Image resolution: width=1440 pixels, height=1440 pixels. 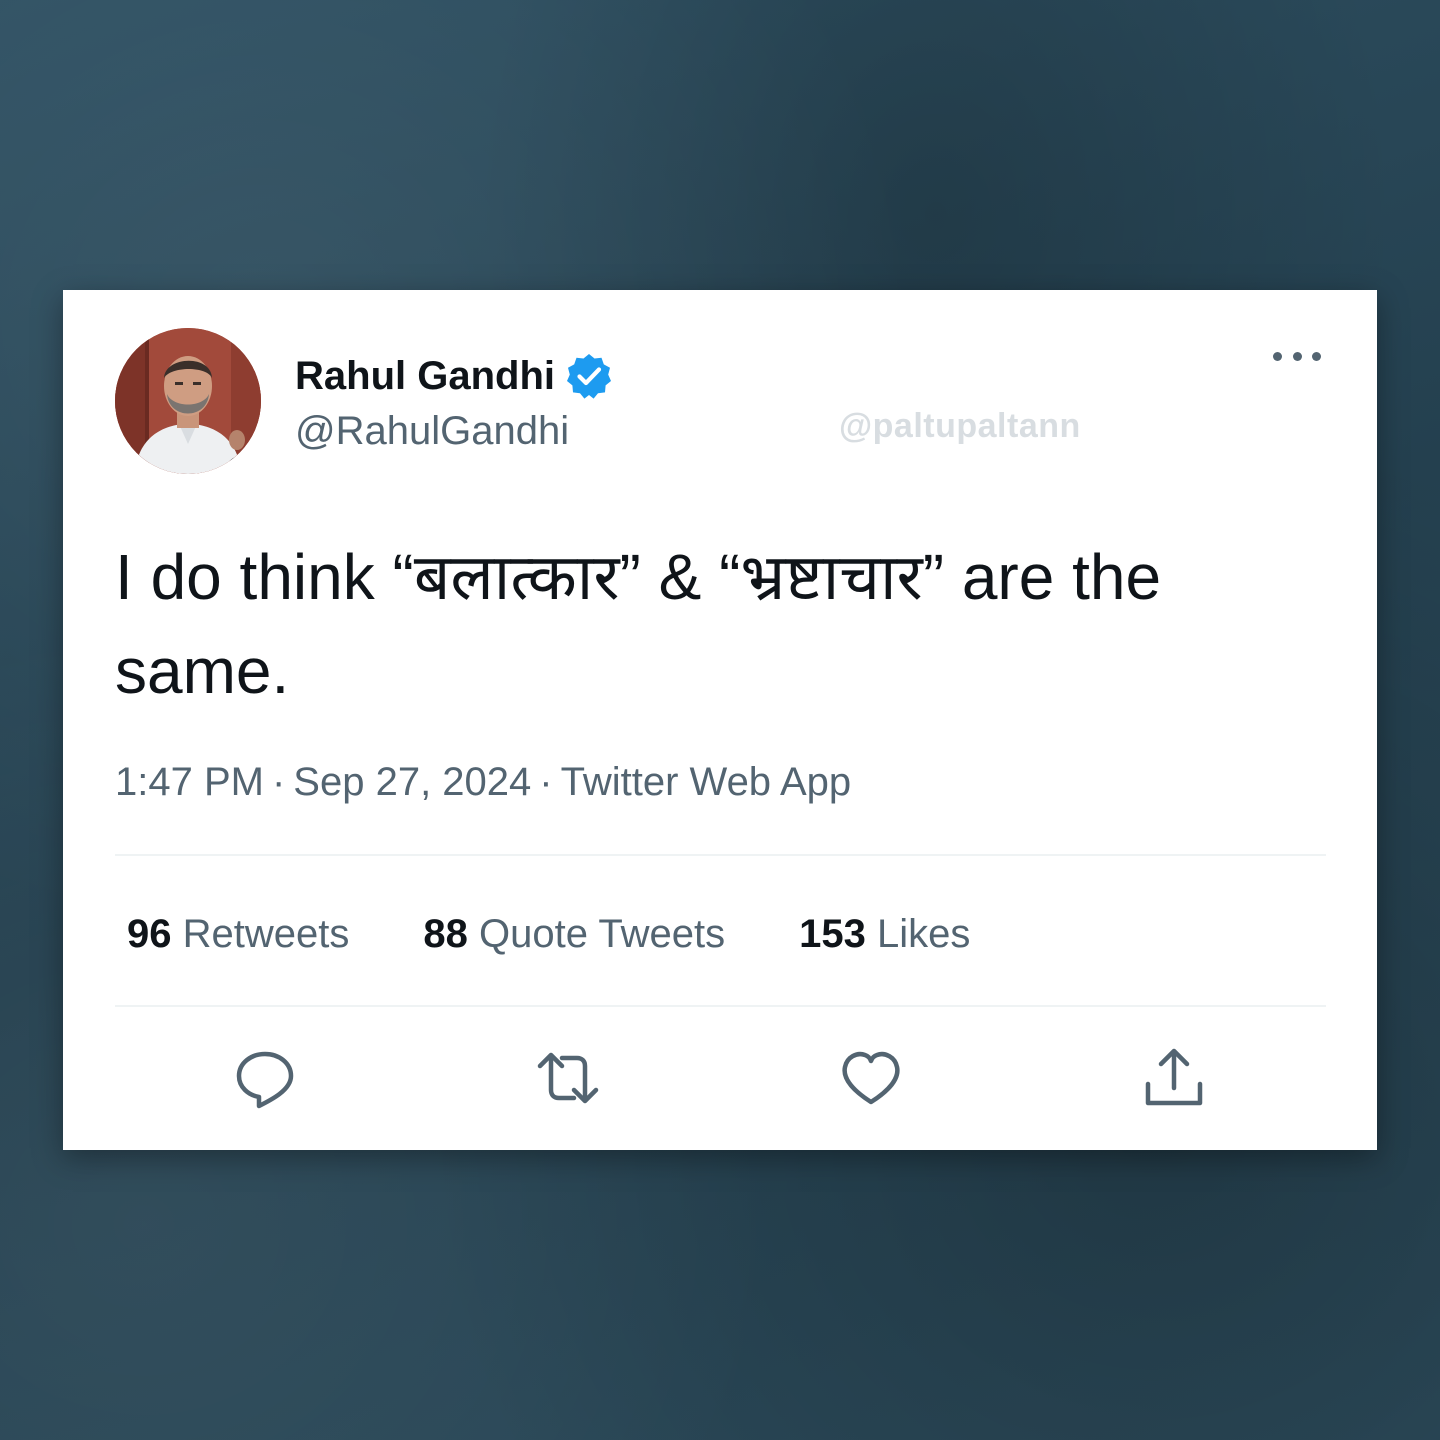 I want to click on tweet-source: Twitter Web App, so click(x=706, y=782).